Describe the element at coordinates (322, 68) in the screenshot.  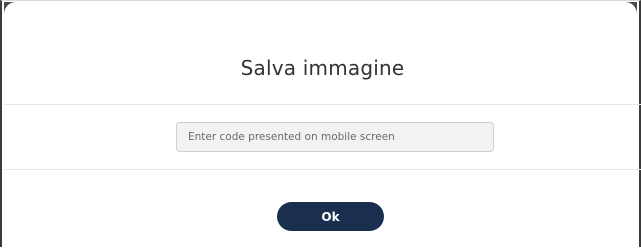
I see `dialog-title: Salva immagine` at that location.